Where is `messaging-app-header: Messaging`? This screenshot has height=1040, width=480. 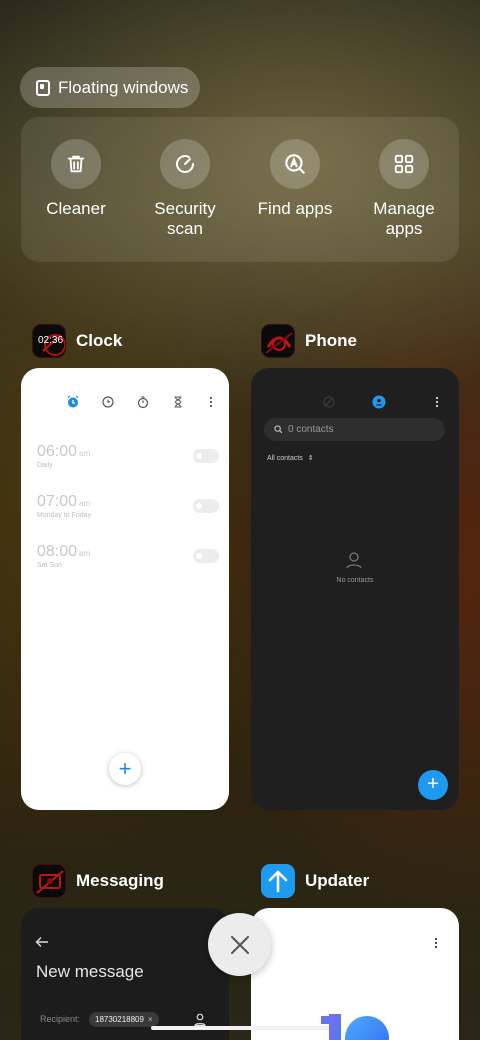
messaging-app-header: Messaging is located at coordinates (98, 881).